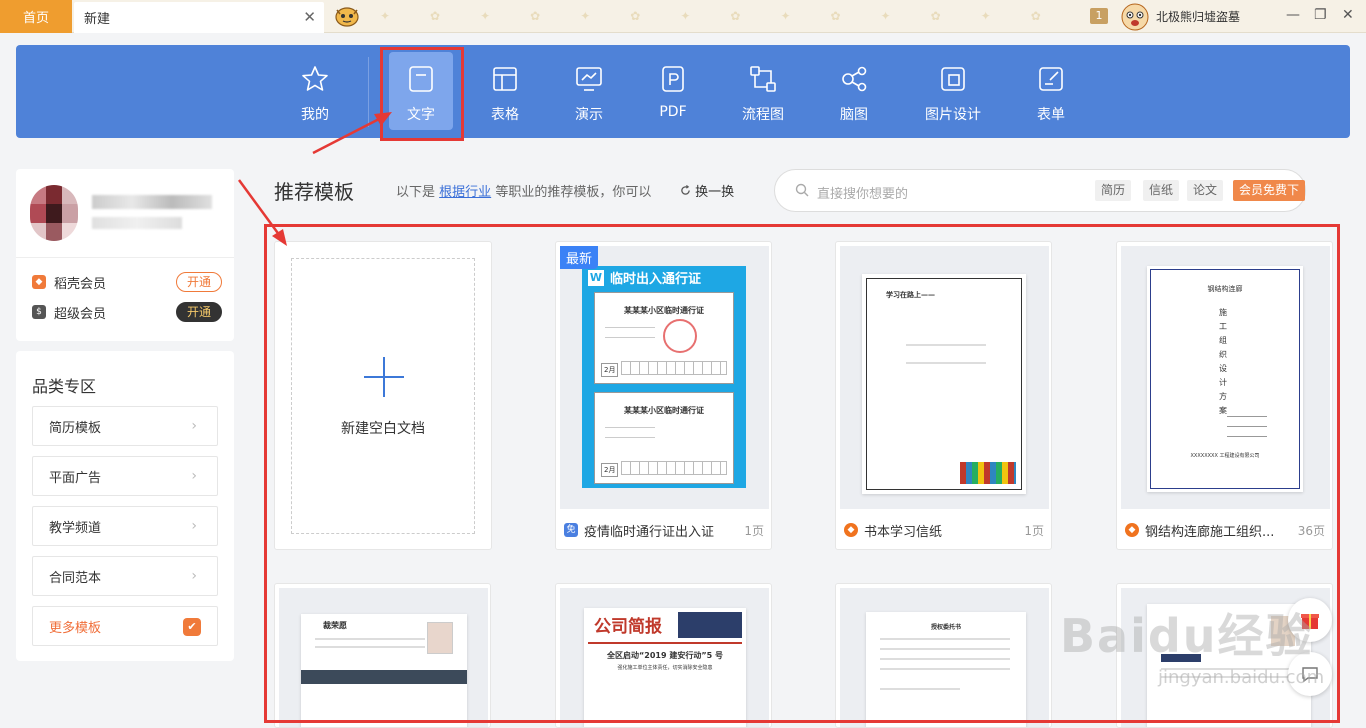  Describe the element at coordinates (125, 257) in the screenshot. I see `card-divider` at that location.